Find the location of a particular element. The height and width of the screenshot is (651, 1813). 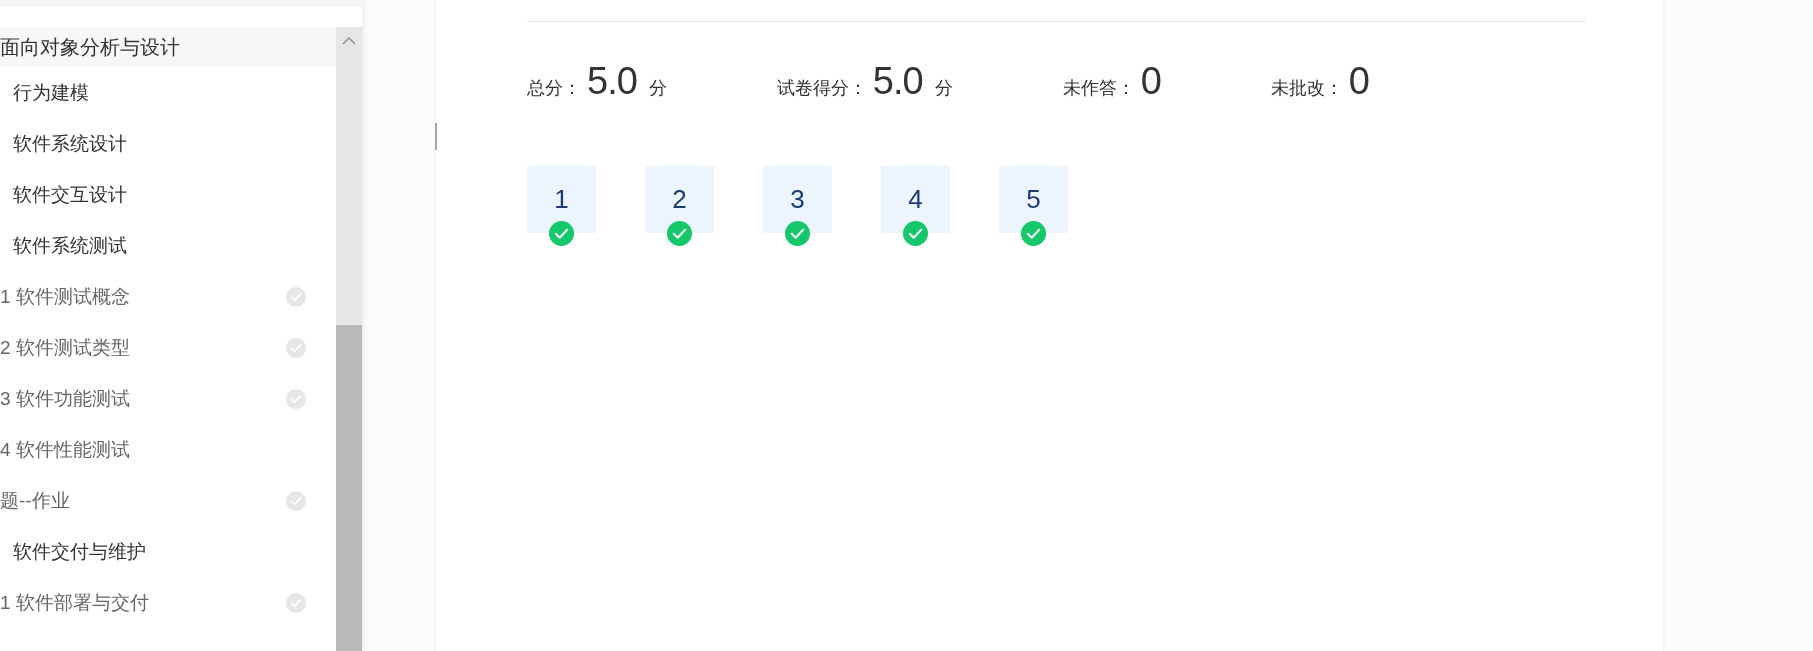

scrollbar-thumb is located at coordinates (349, 488).